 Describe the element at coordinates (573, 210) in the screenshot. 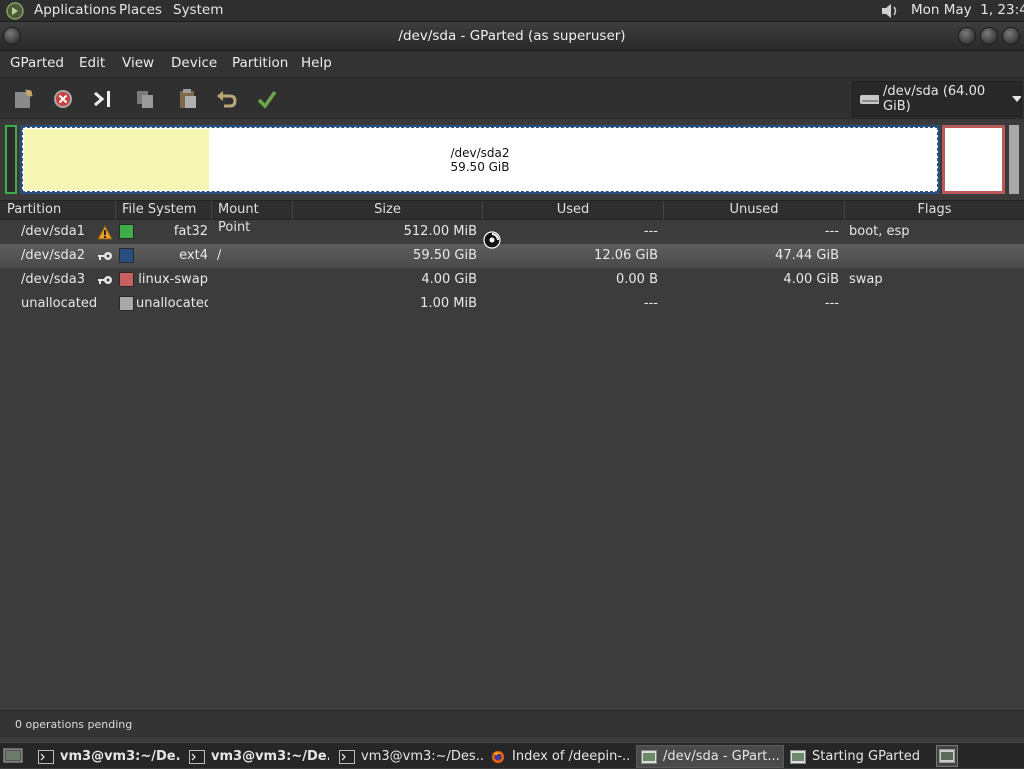

I see `column-used: Used` at that location.